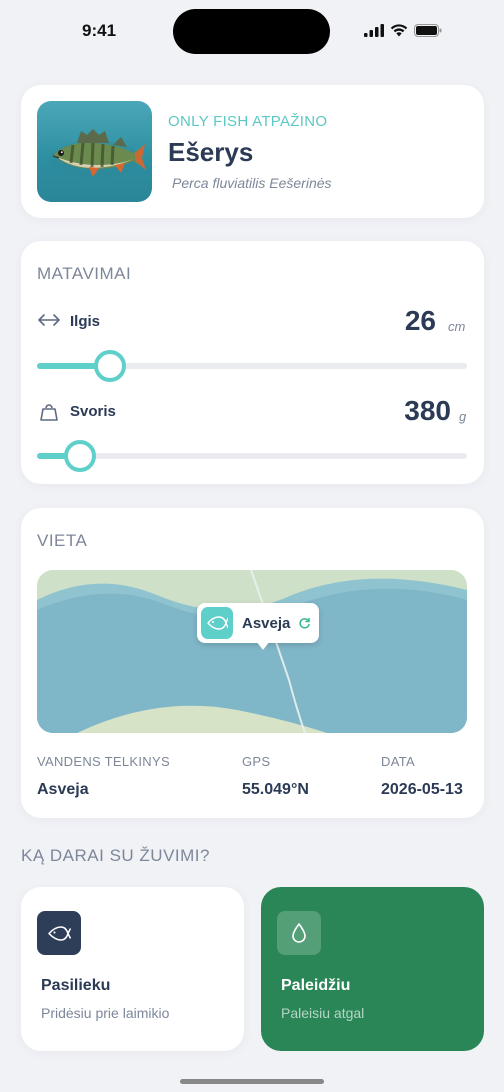 The height and width of the screenshot is (1092, 504). What do you see at coordinates (374, 30) in the screenshot?
I see `signal-icon` at bounding box center [374, 30].